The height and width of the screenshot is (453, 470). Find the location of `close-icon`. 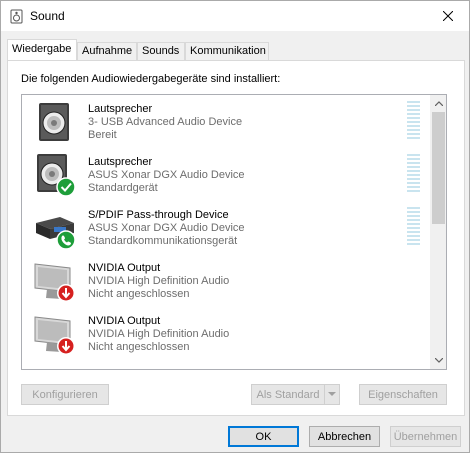

close-icon is located at coordinates (448, 16).